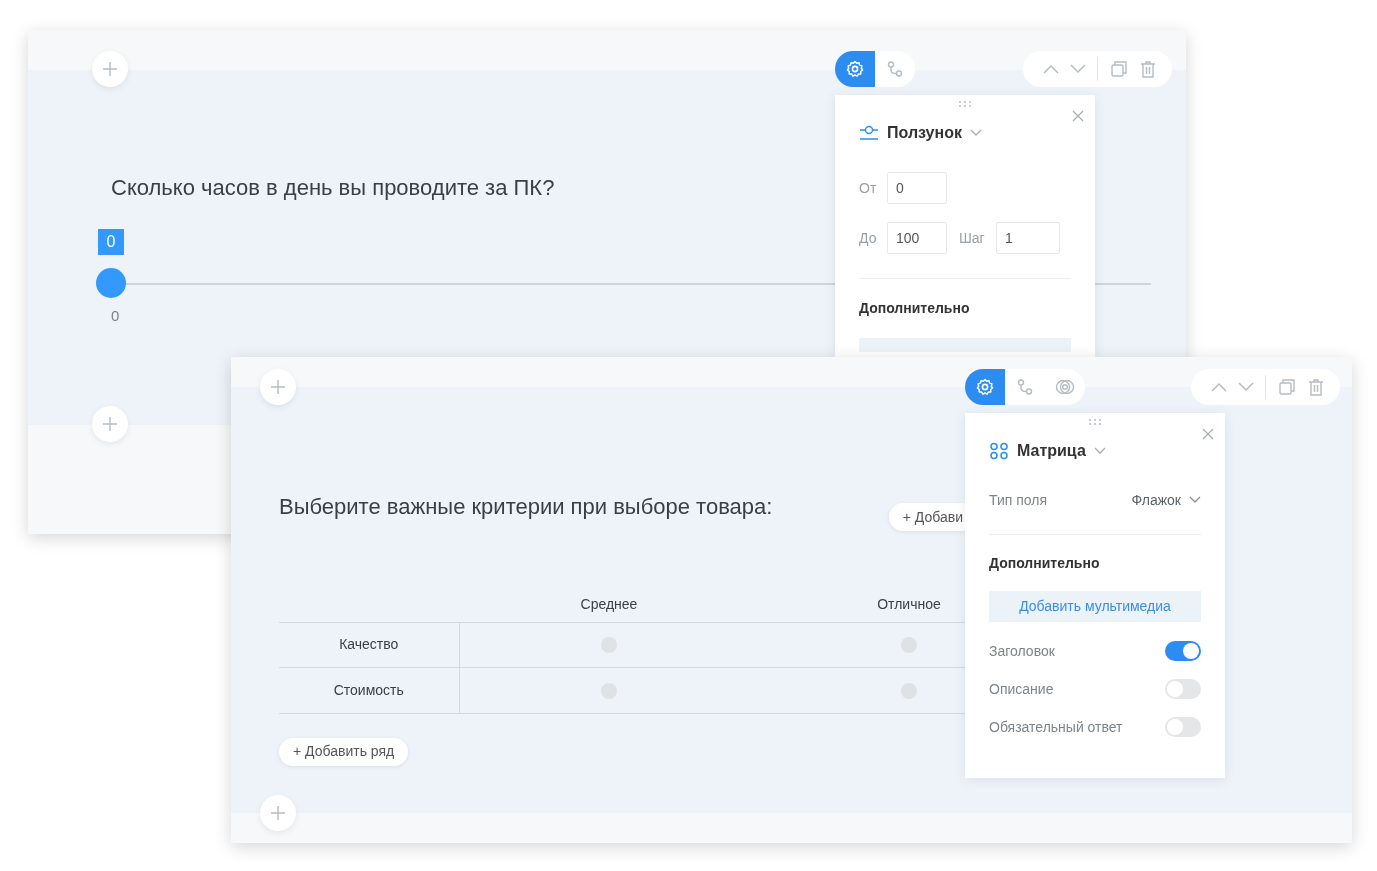  I want to click on field-label: Шаг, so click(972, 238).